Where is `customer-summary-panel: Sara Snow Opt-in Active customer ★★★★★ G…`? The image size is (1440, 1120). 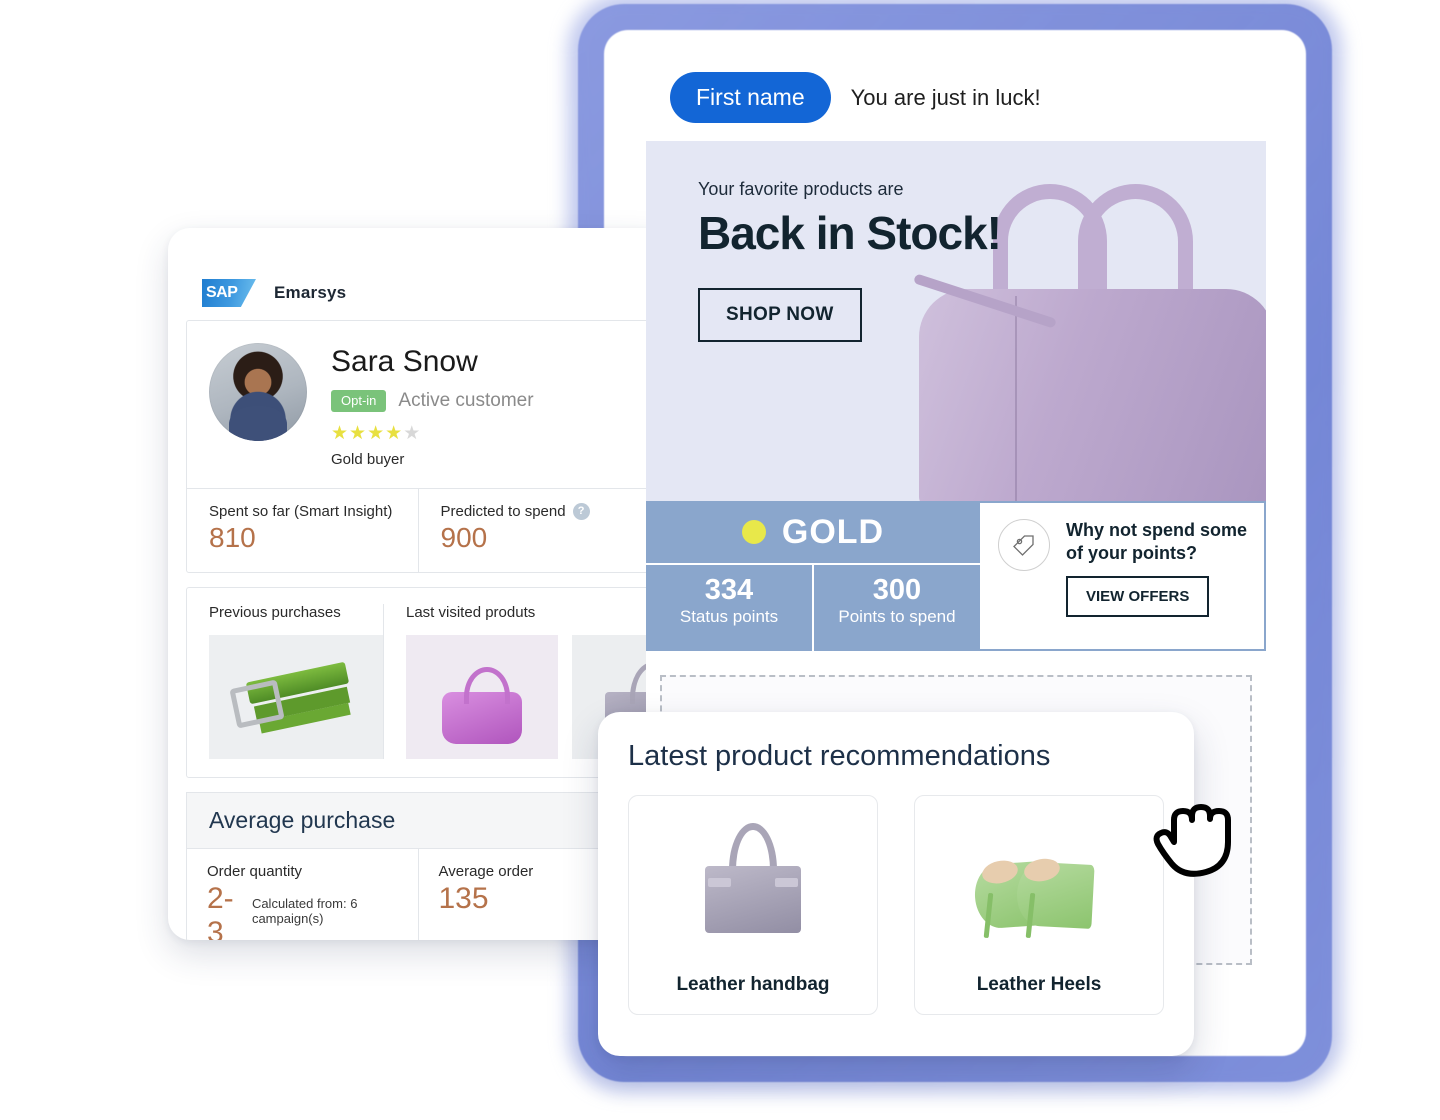 customer-summary-panel: Sara Snow Opt-in Active customer ★★★★★ G… is located at coordinates (418, 446).